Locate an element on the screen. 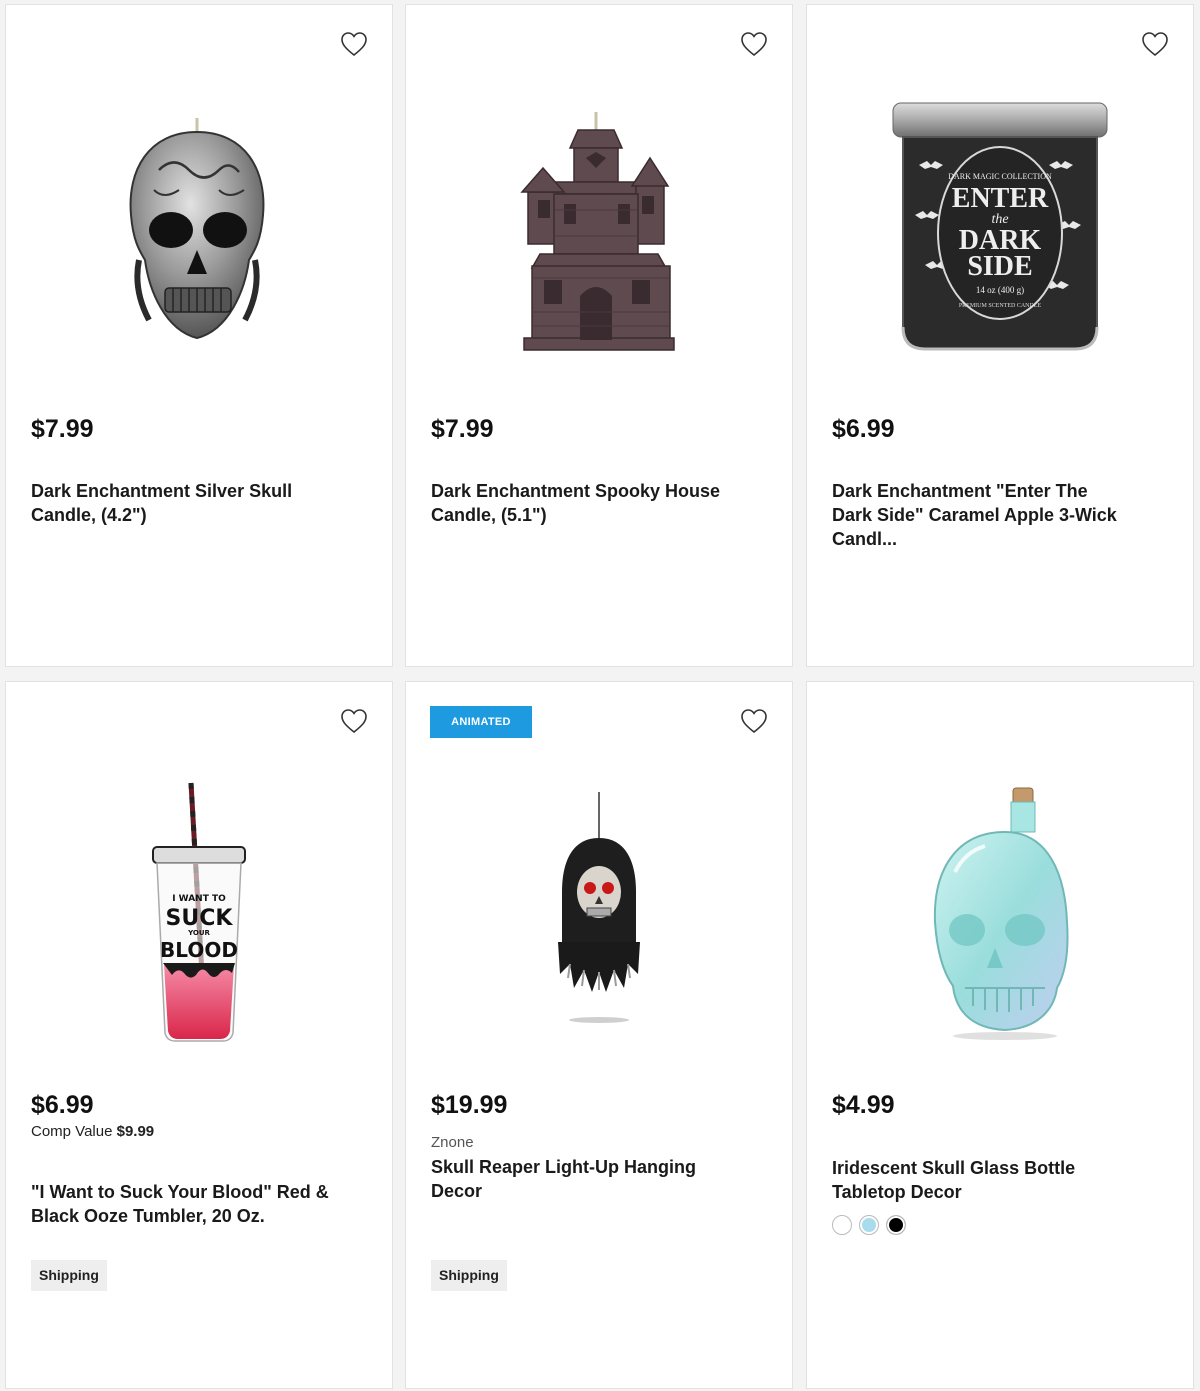 This screenshot has width=1200, height=1391. label-bottom: PREMIUM SCENTED CANDLE is located at coordinates (1000, 306).